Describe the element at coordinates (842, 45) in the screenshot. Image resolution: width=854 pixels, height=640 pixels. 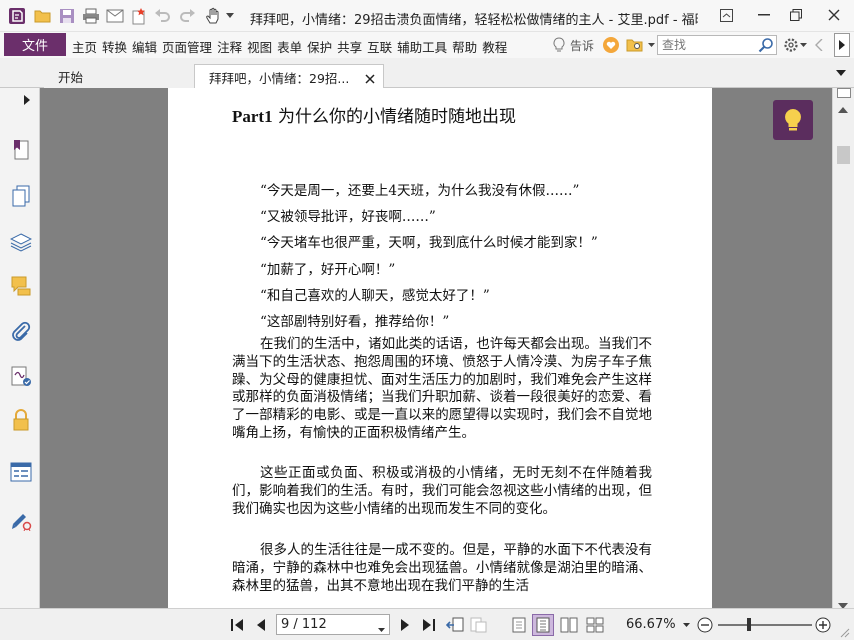
I see `ribbon-scroll-right-icon` at that location.